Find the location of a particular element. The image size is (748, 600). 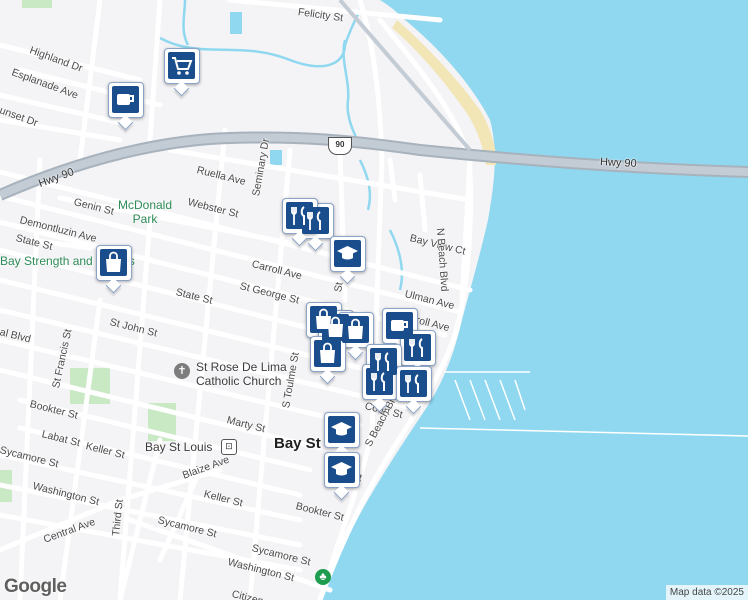

map-marker-shopping is located at coordinates (182, 66).